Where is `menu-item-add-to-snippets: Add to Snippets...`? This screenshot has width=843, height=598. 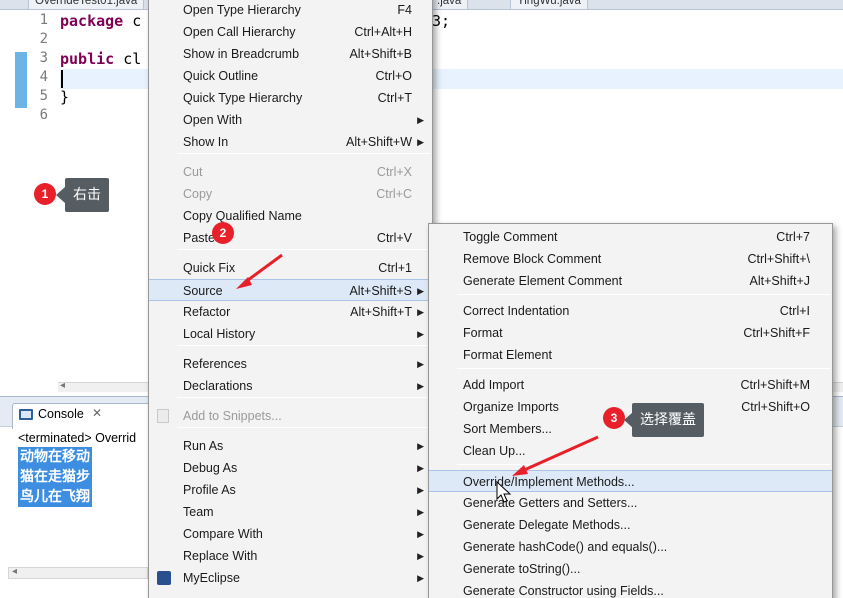 menu-item-add-to-snippets: Add to Snippets... is located at coordinates (290, 416).